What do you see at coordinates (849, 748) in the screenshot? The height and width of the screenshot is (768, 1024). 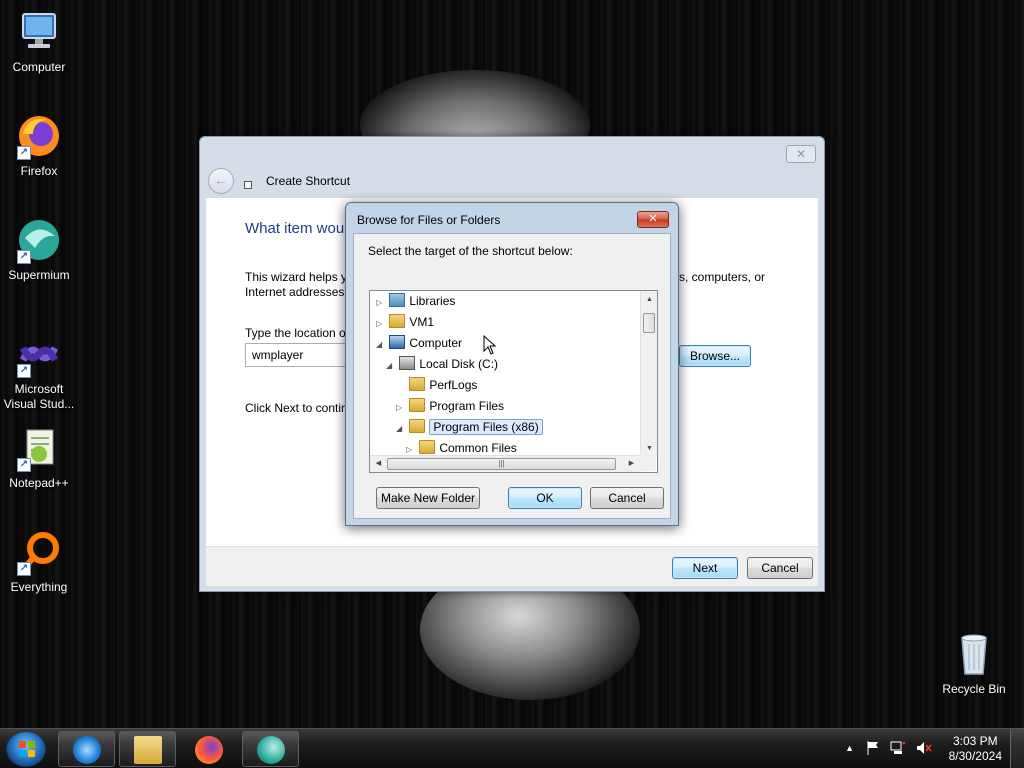 I see `show-hidden-icons-icon: ▲` at bounding box center [849, 748].